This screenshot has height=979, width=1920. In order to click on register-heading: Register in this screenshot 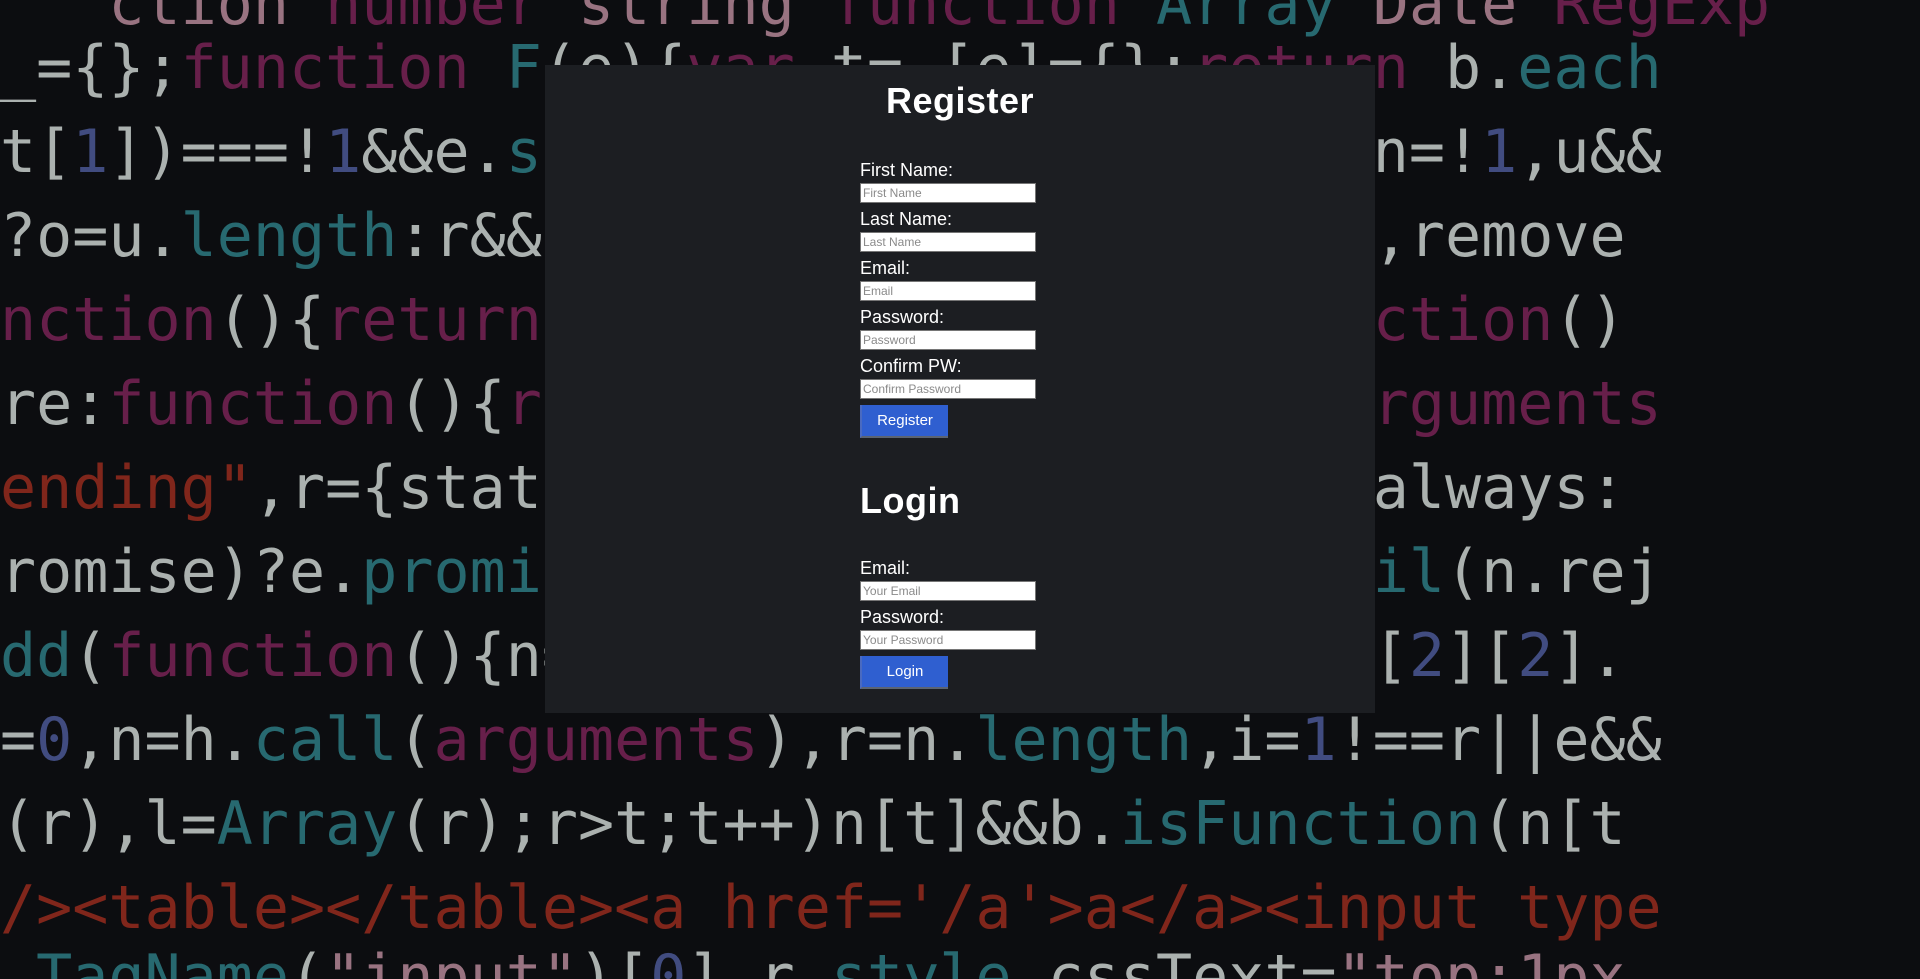, I will do `click(960, 100)`.